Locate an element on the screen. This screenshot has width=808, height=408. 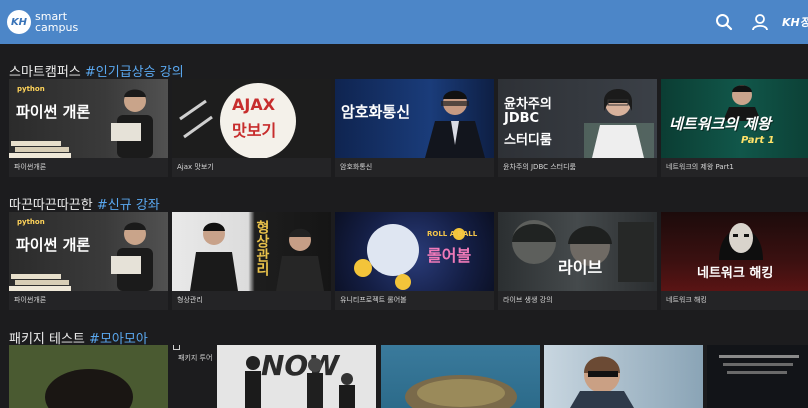
top-navigation-bar: KH smart campus KH정보 is located at coordinates (404, 22).